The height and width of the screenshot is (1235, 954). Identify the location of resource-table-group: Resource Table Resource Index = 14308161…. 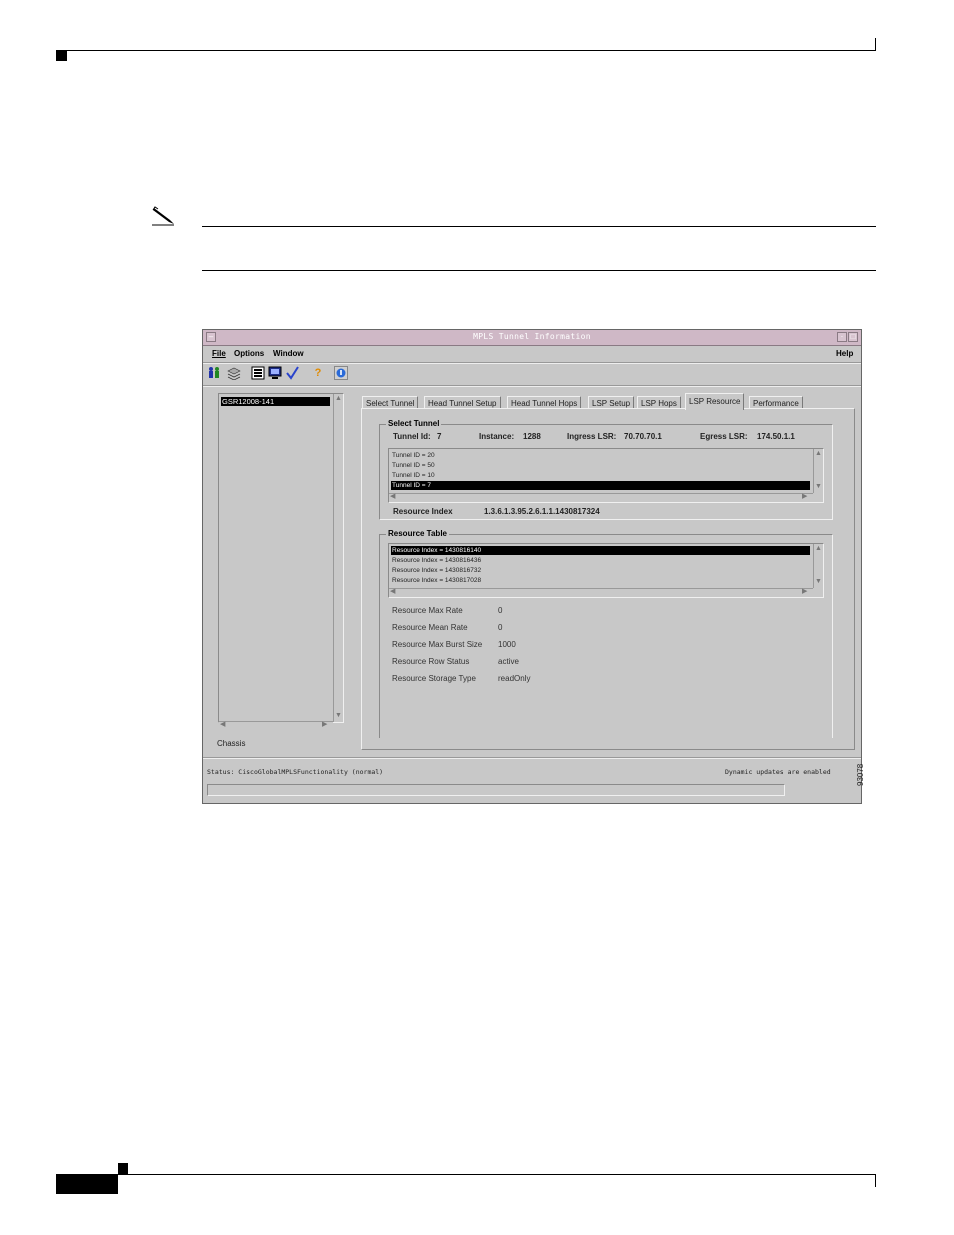
(606, 633).